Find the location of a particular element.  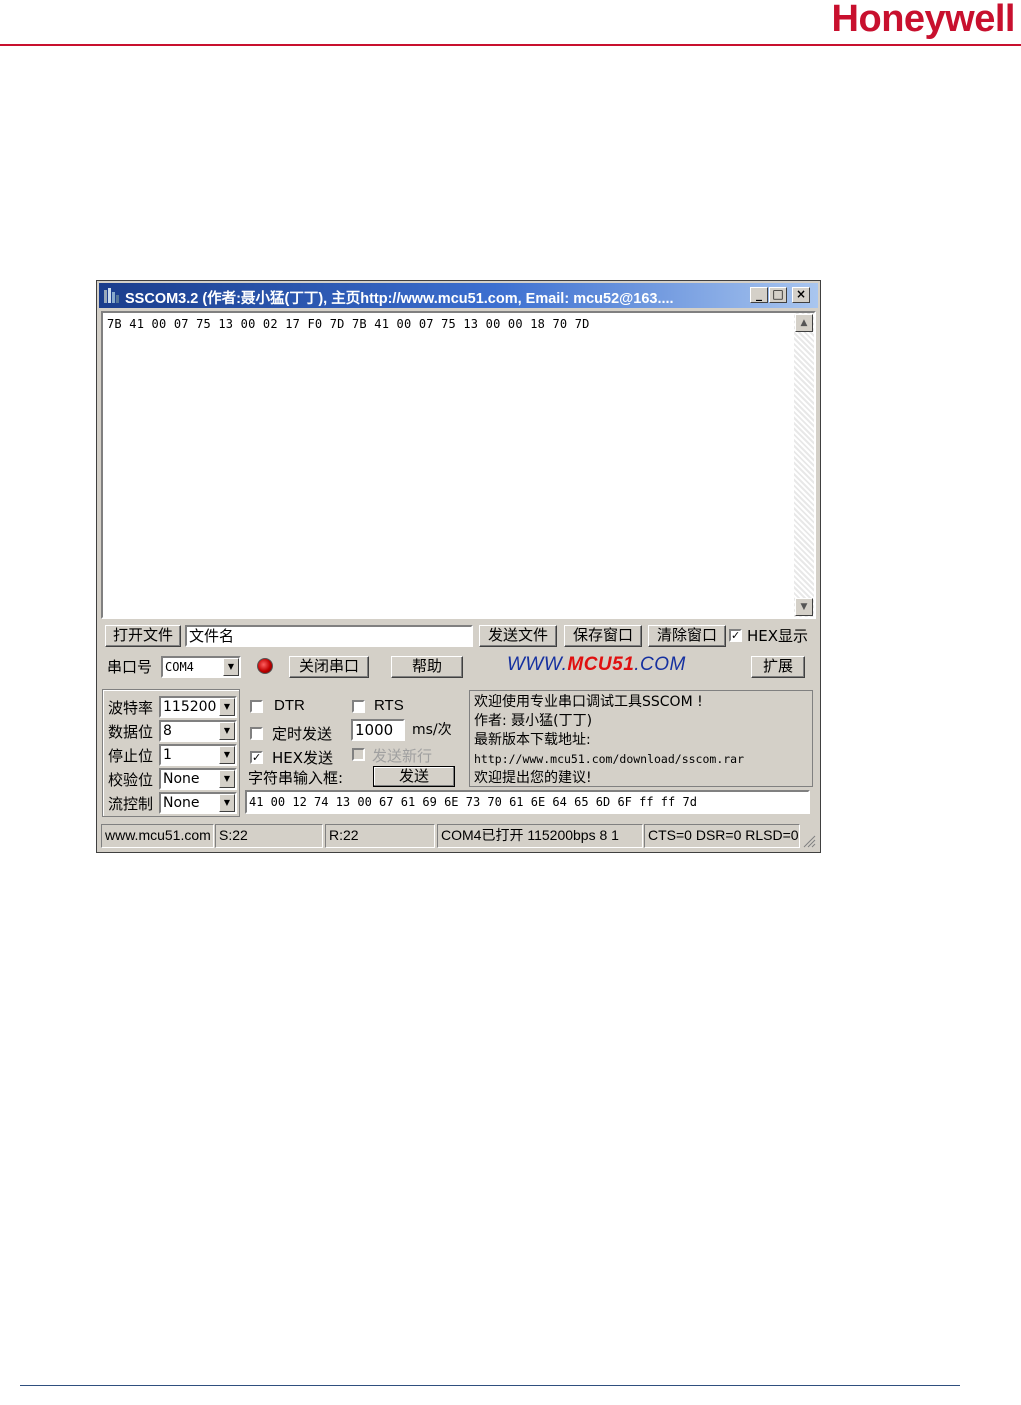

flow-control-value: None is located at coordinates (181, 803).